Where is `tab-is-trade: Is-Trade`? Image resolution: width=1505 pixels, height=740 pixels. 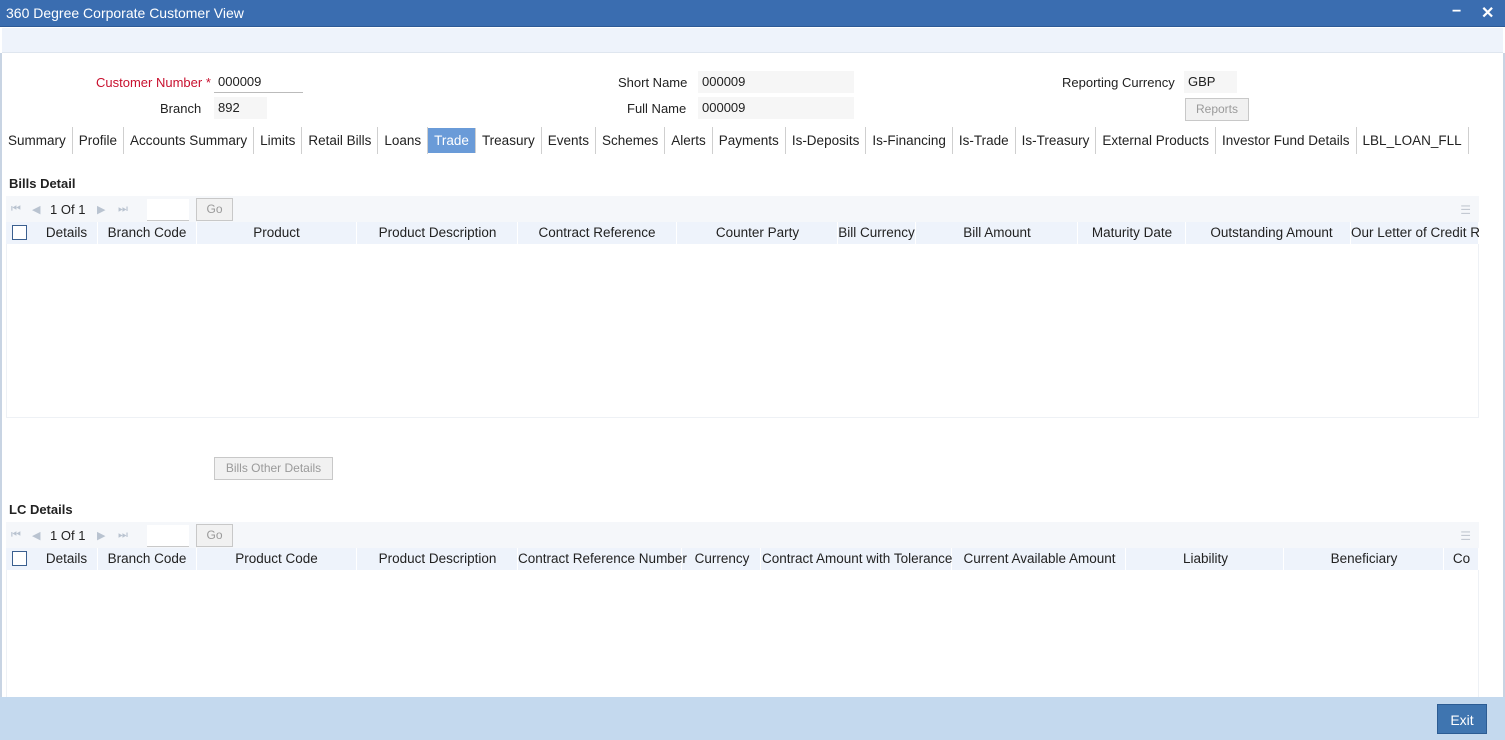
tab-is-trade: Is-Trade is located at coordinates (984, 140).